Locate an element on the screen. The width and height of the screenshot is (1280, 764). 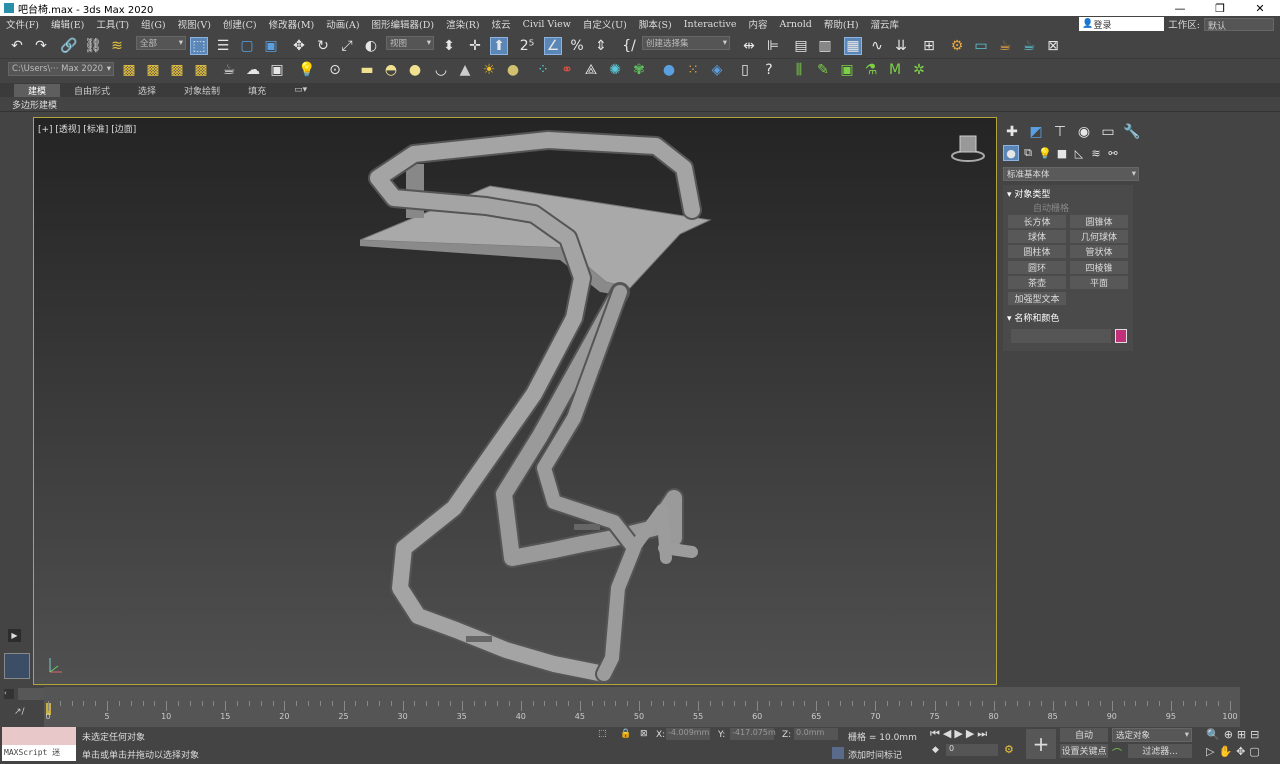
object-name-field is located at coordinates (1061, 336).